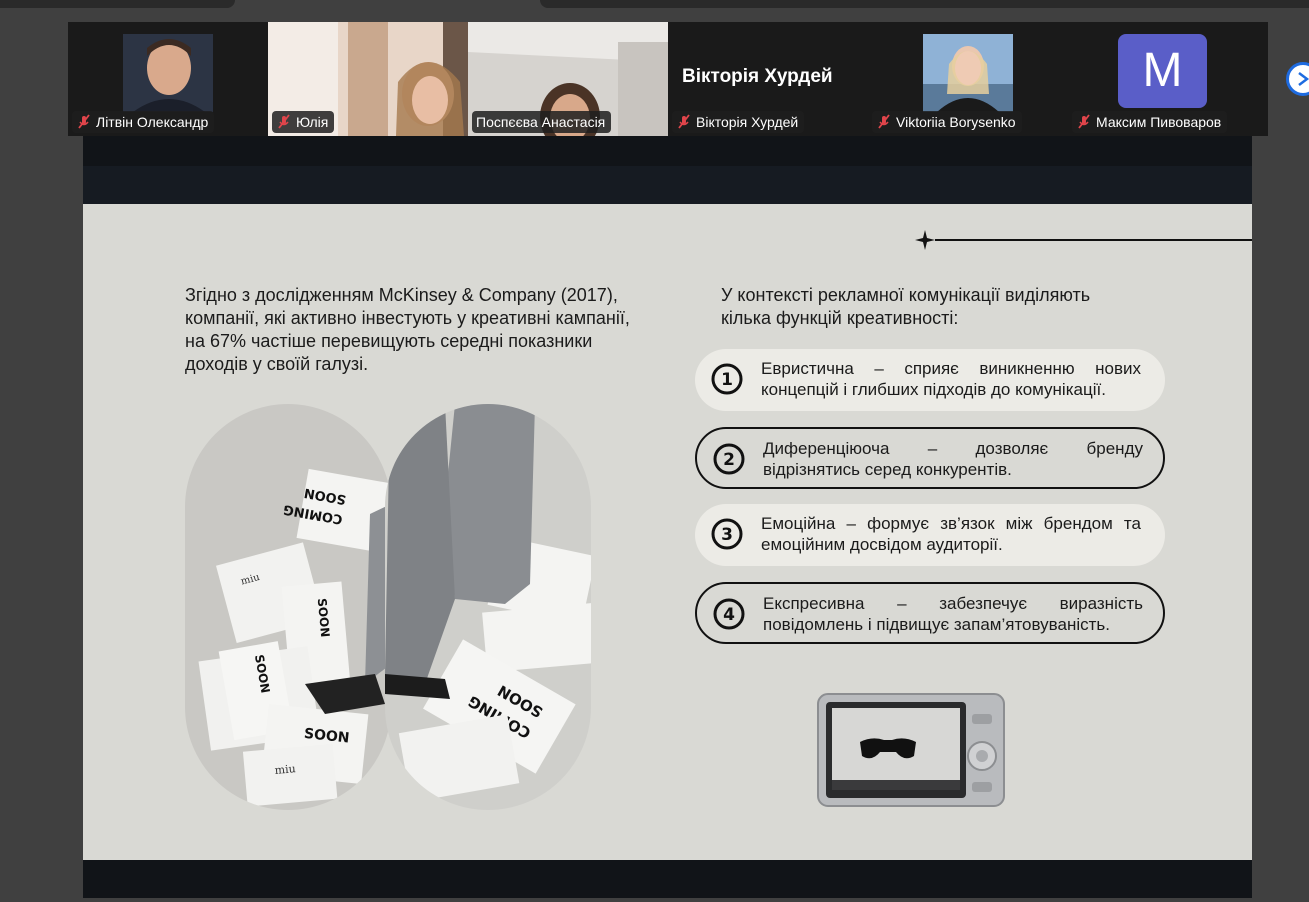 This screenshot has height=902, width=1309. Describe the element at coordinates (667, 185) in the screenshot. I see `slide-header-band` at that location.